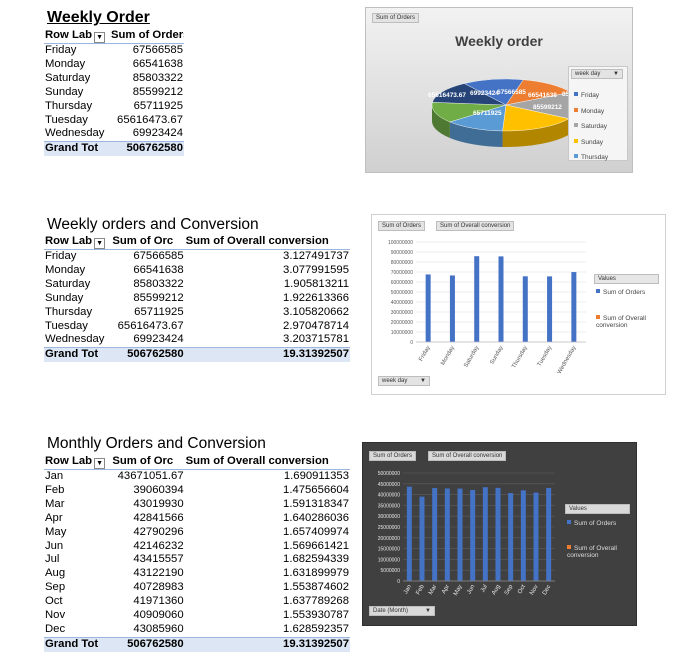 Image resolution: width=693 pixels, height=652 pixels. What do you see at coordinates (542, 95) in the screenshot?
I see `pie-data-label: 66541638` at bounding box center [542, 95].